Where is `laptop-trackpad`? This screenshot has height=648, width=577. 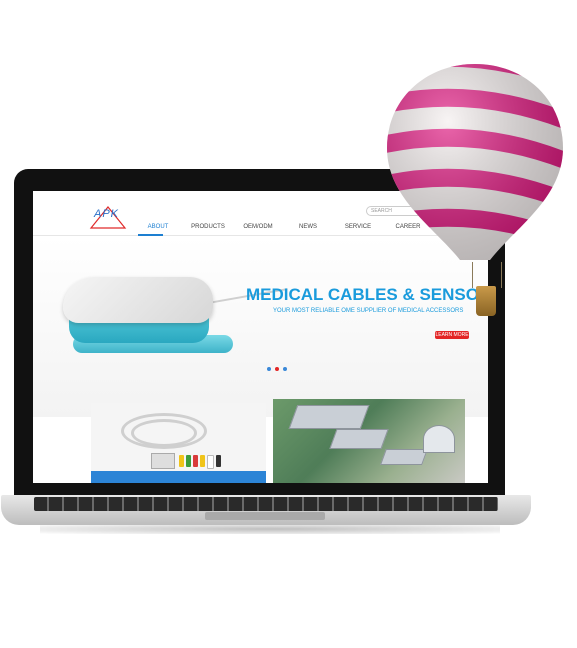
laptop-trackpad is located at coordinates (265, 516).